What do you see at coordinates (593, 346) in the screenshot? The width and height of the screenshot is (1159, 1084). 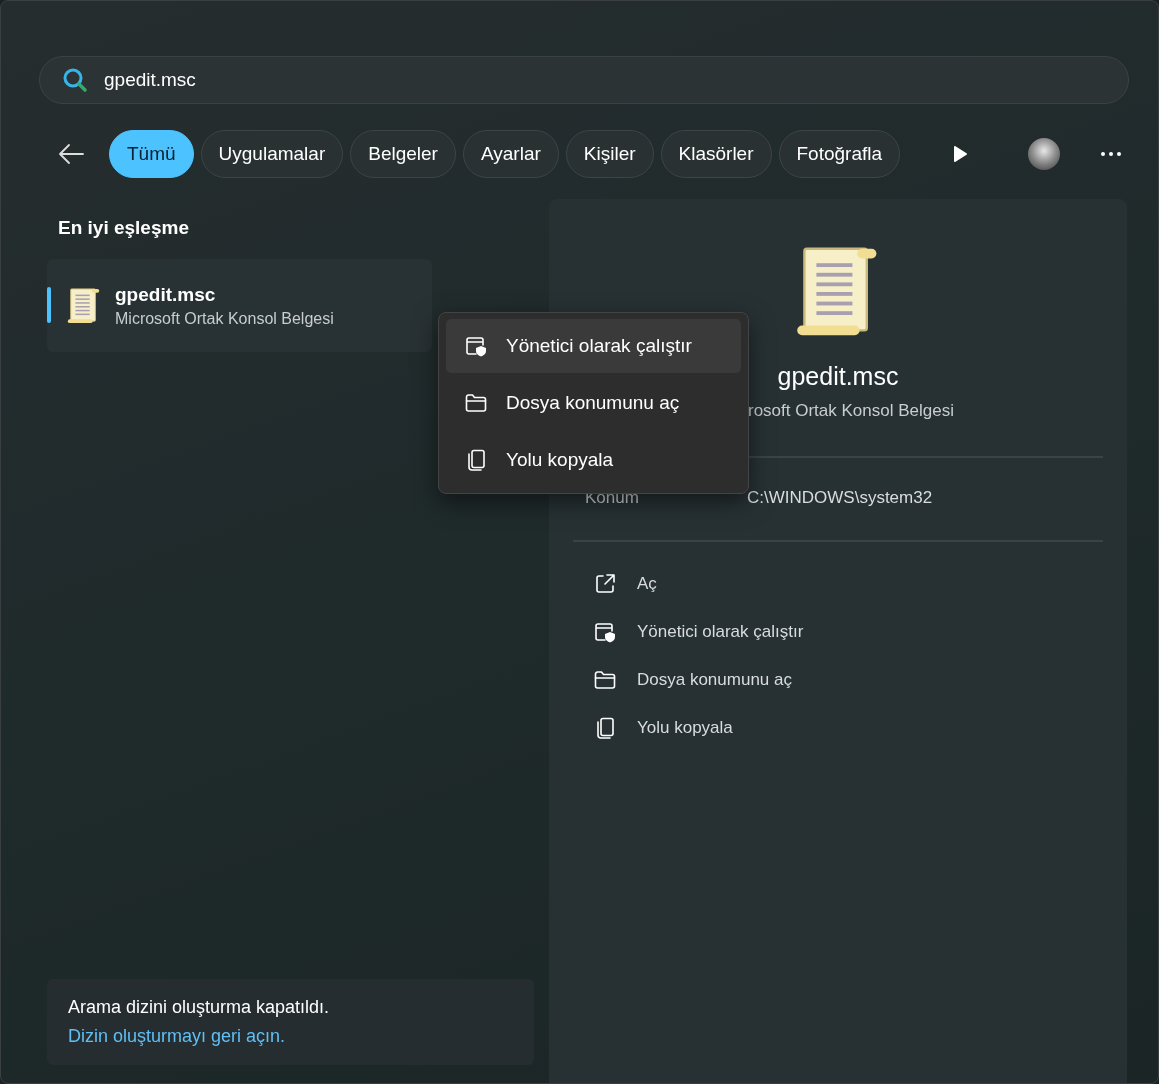 I see `menu-item: Yönetici olarak çalıştır` at bounding box center [593, 346].